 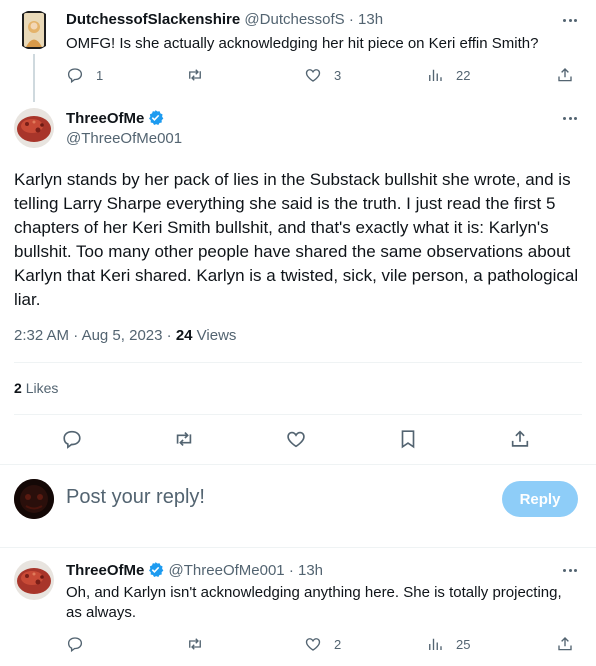 What do you see at coordinates (184, 335) in the screenshot?
I see `views-count: 24` at bounding box center [184, 335].